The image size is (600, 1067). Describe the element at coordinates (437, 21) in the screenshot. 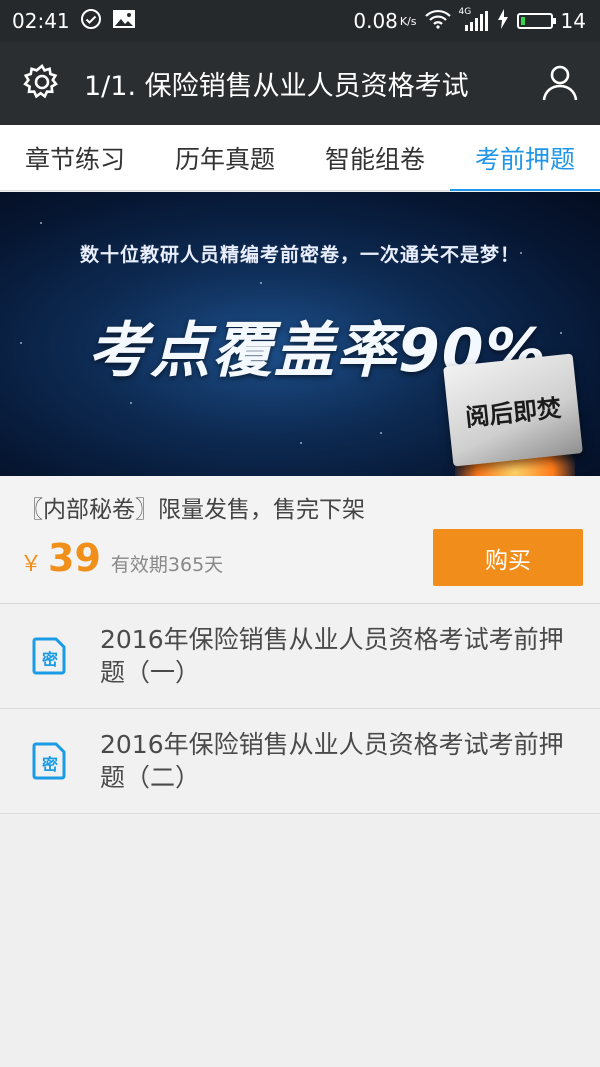

I see `wifi-icon` at that location.